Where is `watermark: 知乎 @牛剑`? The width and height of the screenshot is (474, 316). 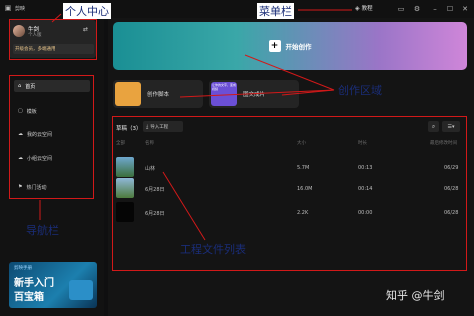
watermark: 知乎 @牛剑 is located at coordinates (415, 295).